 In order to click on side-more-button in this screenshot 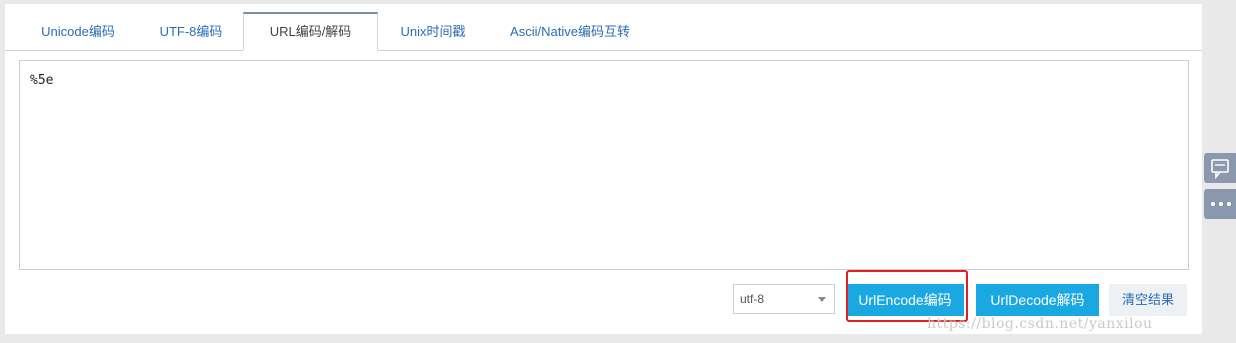, I will do `click(1220, 204)`.